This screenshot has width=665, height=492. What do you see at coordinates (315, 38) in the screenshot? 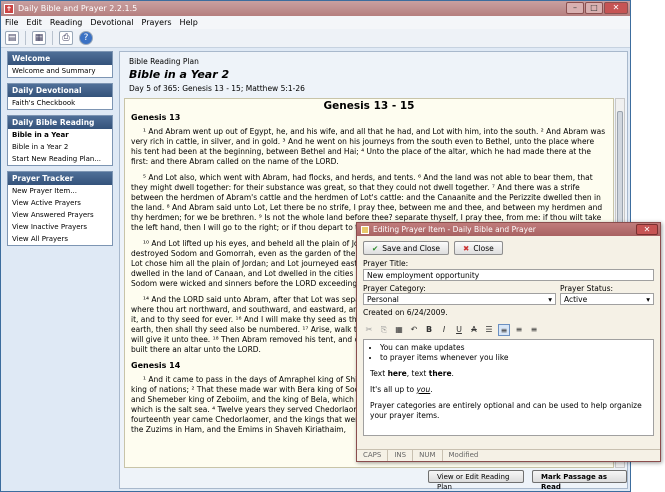
I see `toolbar: ▤ ▦ ⎙ ?` at bounding box center [315, 38].